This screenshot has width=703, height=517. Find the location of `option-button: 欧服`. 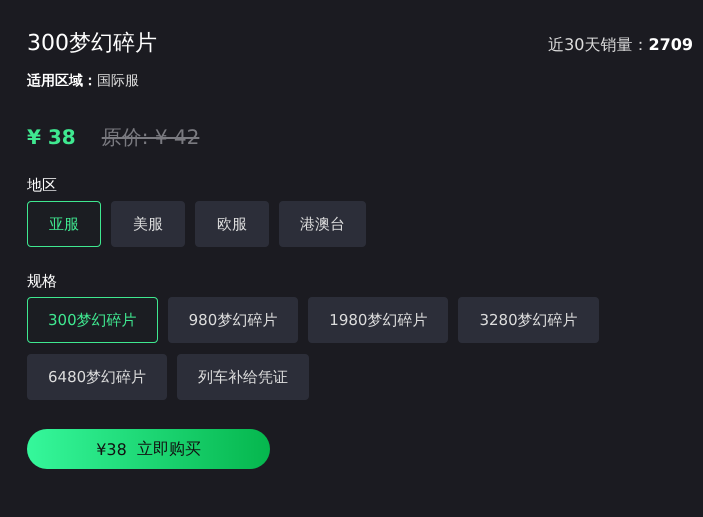

option-button: 欧服 is located at coordinates (232, 224).